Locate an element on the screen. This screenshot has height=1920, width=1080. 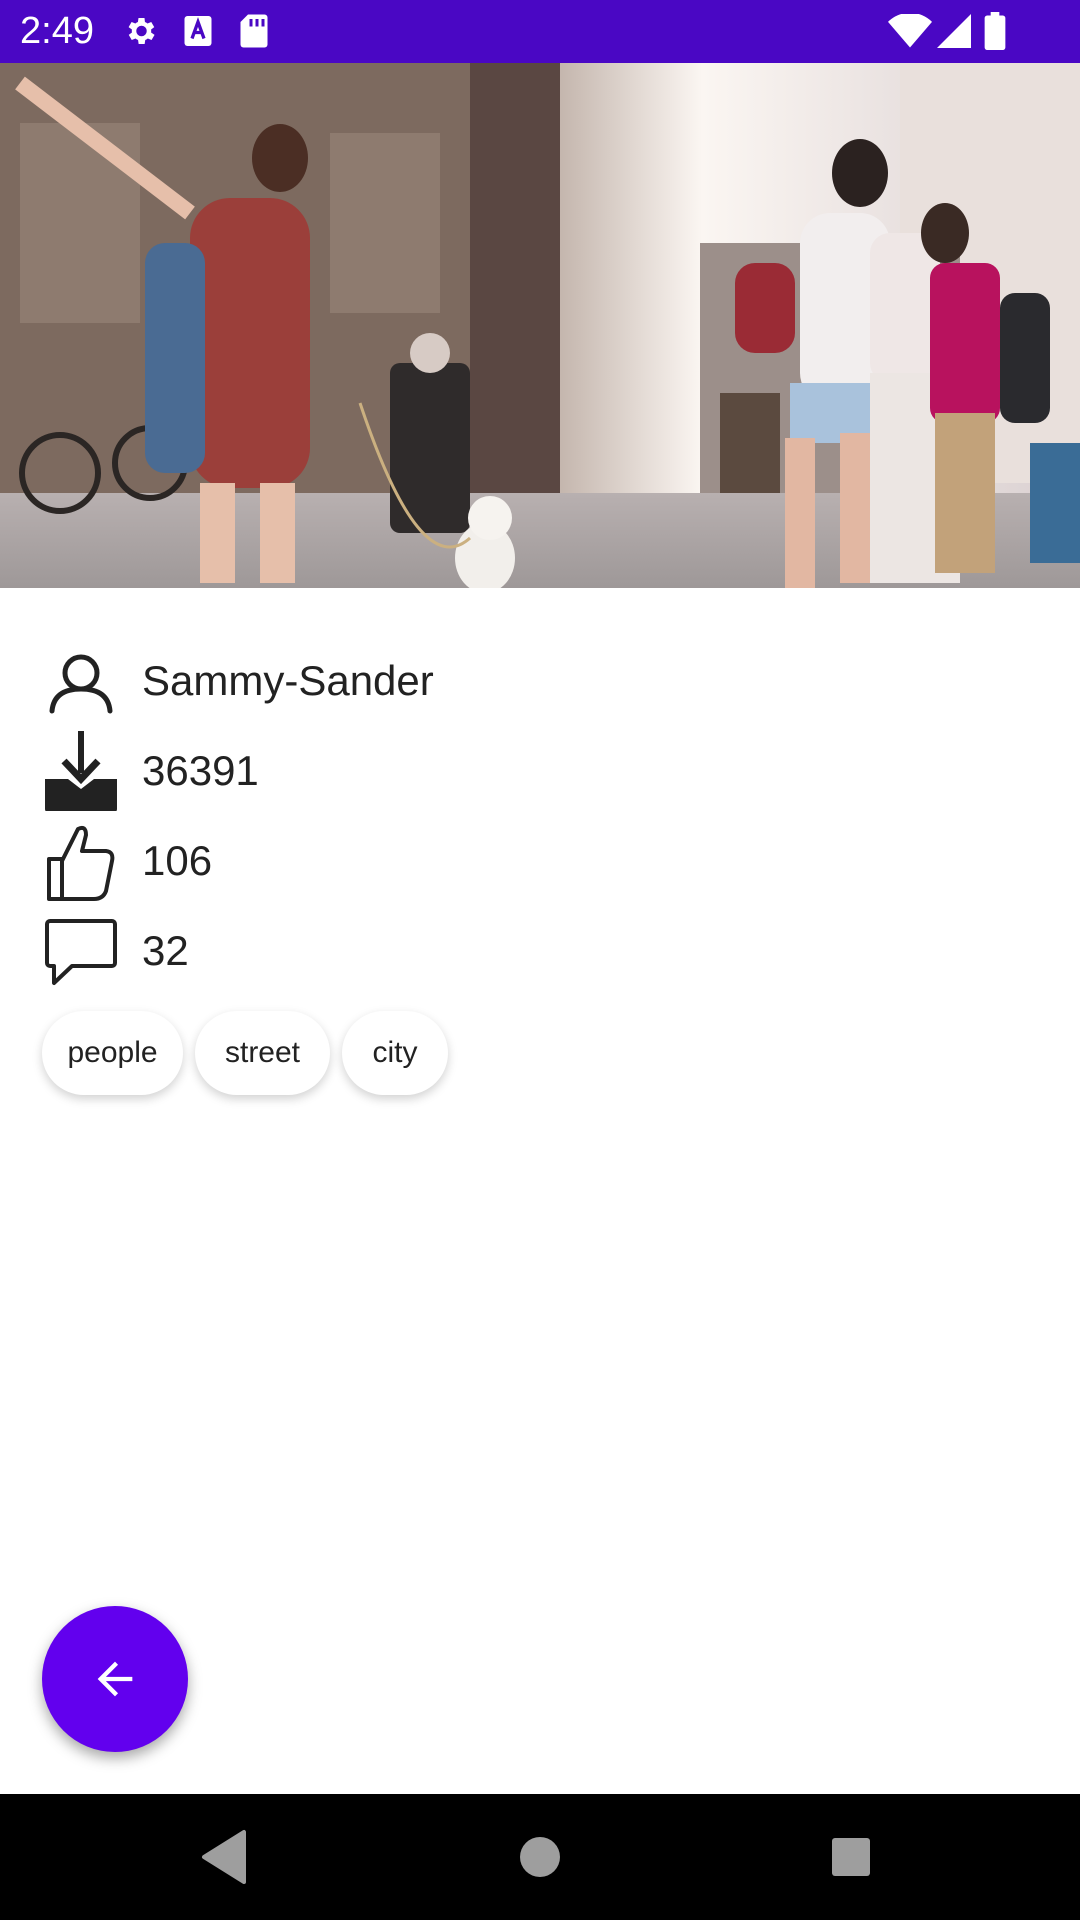
downloads-count: 36391 is located at coordinates (200, 770).